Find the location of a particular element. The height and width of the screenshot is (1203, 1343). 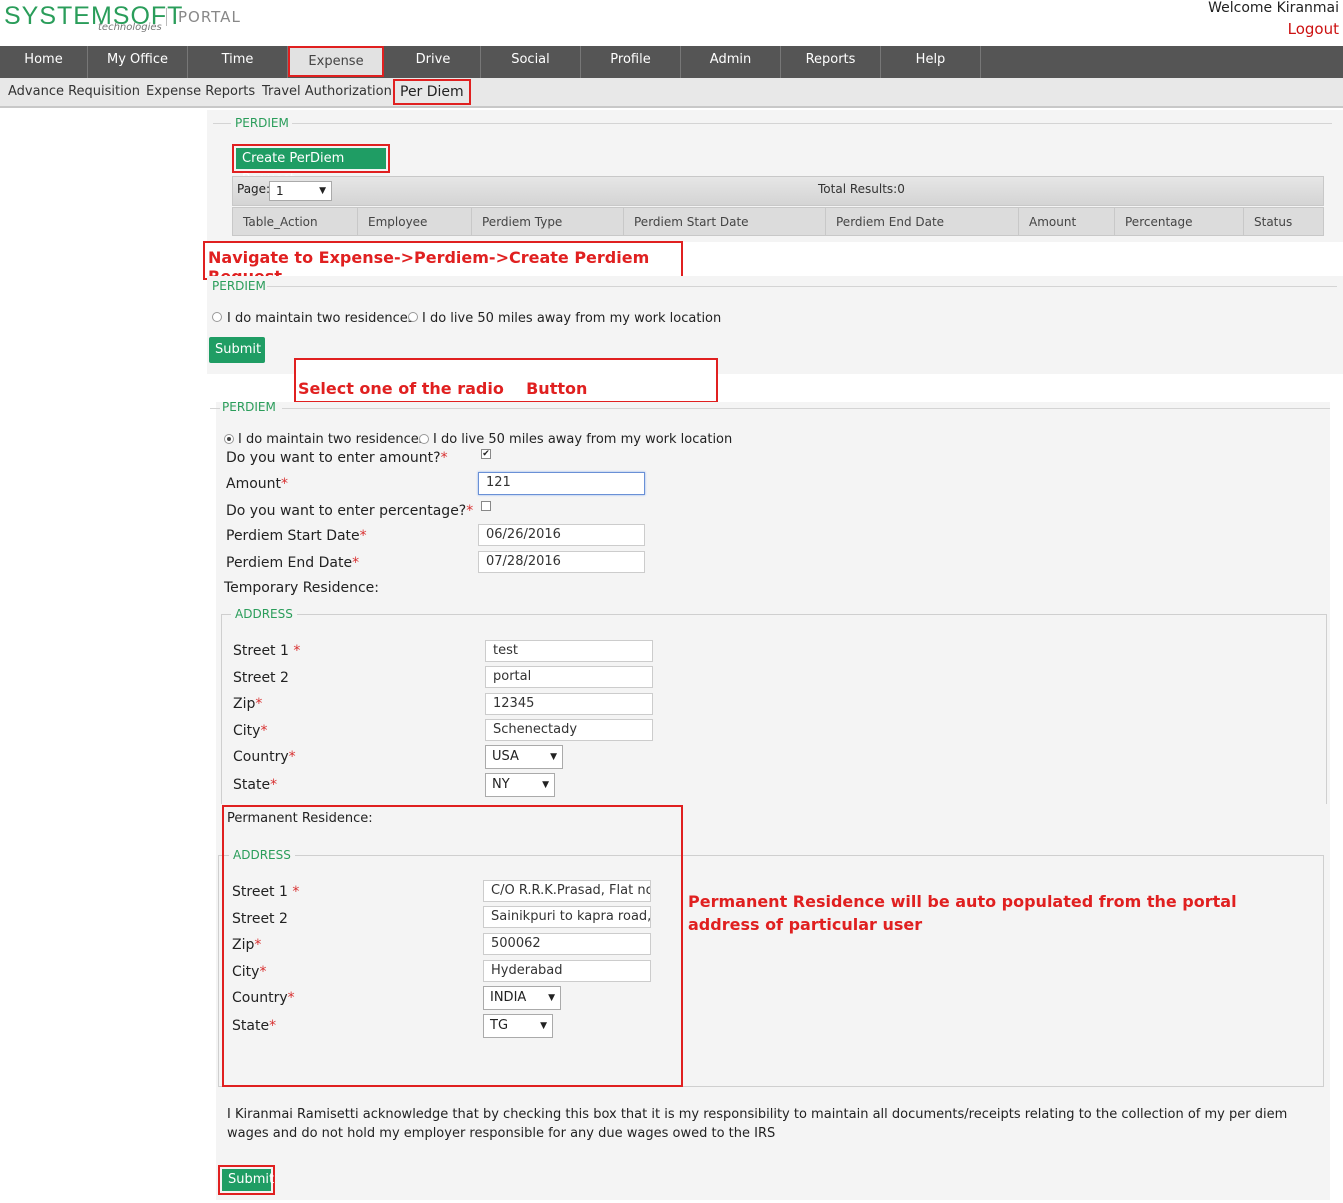

start-date-label: Perdiem Start Date* is located at coordinates (296, 536).